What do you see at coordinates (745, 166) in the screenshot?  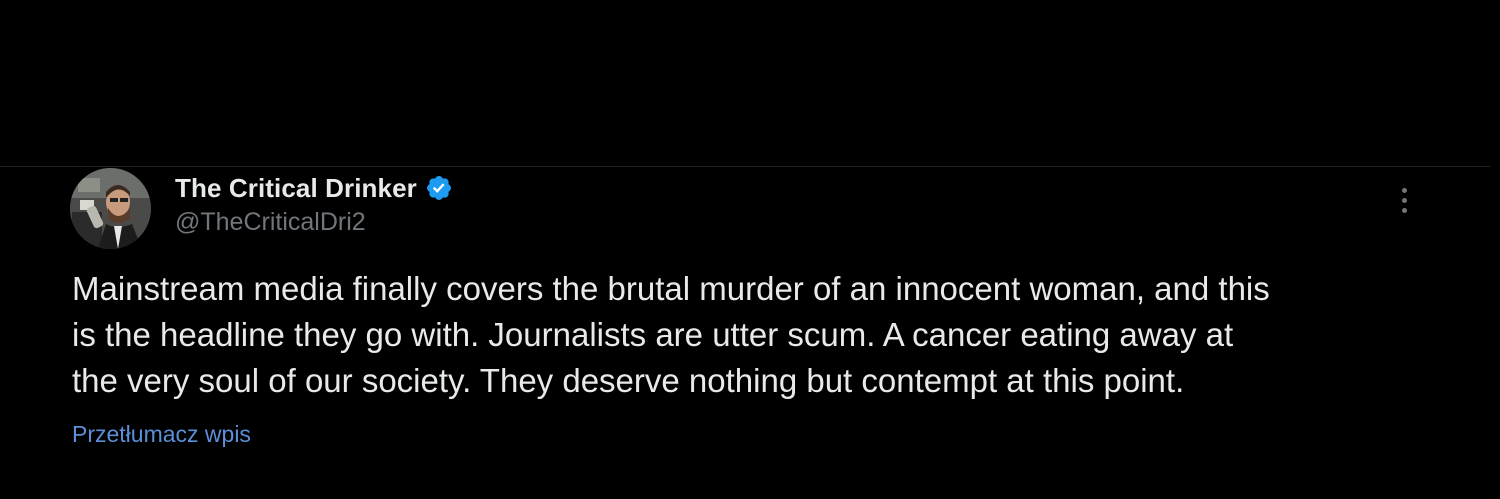 I see `top-divider` at bounding box center [745, 166].